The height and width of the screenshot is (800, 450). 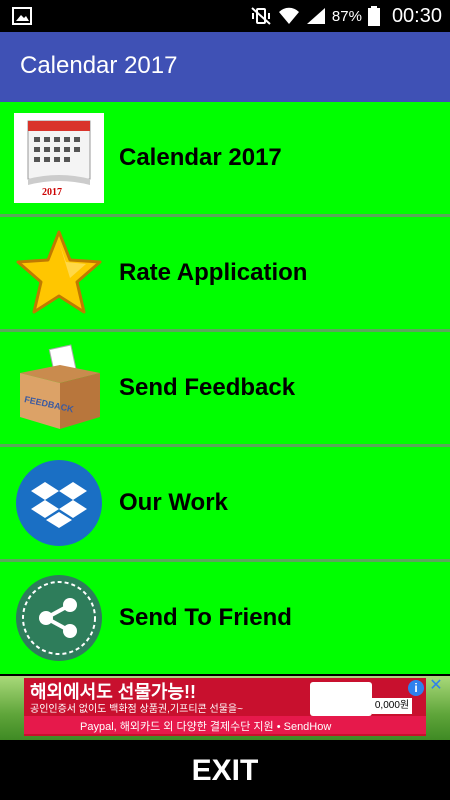 I want to click on battery-percent: 87%, so click(x=346, y=16).